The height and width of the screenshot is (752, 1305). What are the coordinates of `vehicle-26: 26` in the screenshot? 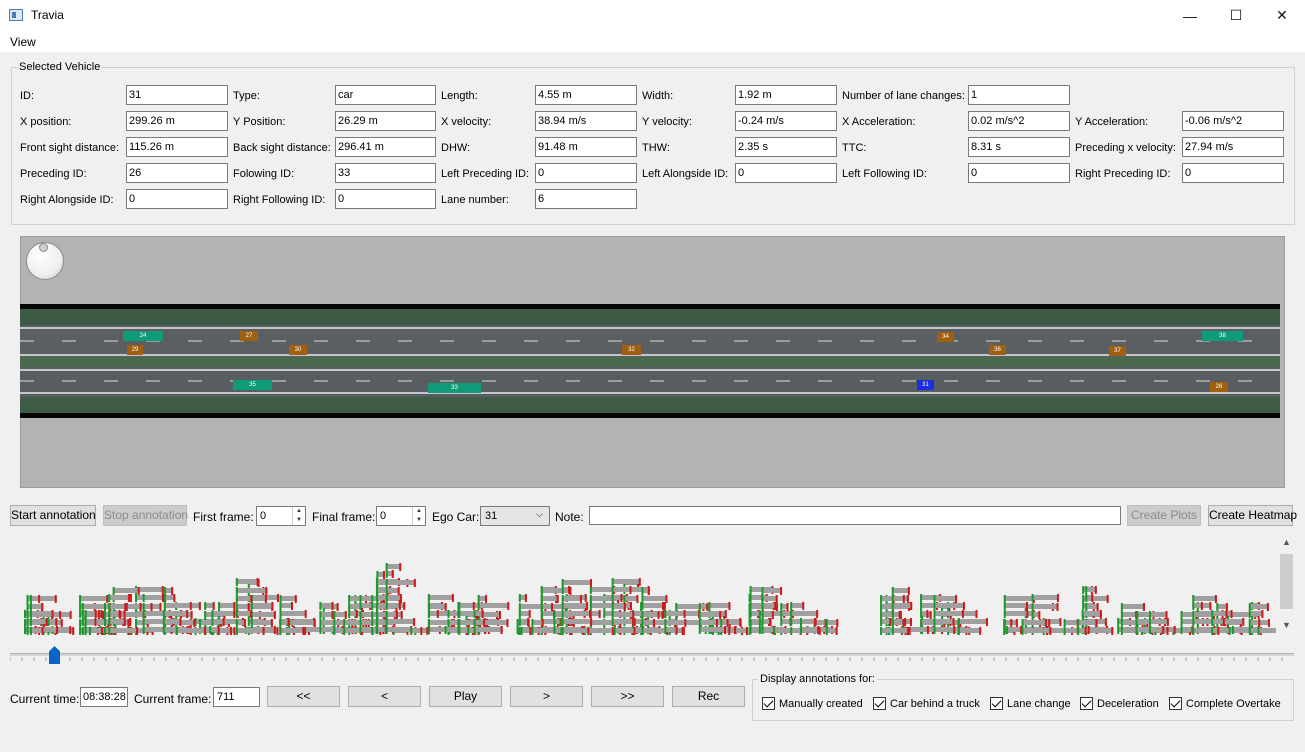 It's located at (1219, 387).